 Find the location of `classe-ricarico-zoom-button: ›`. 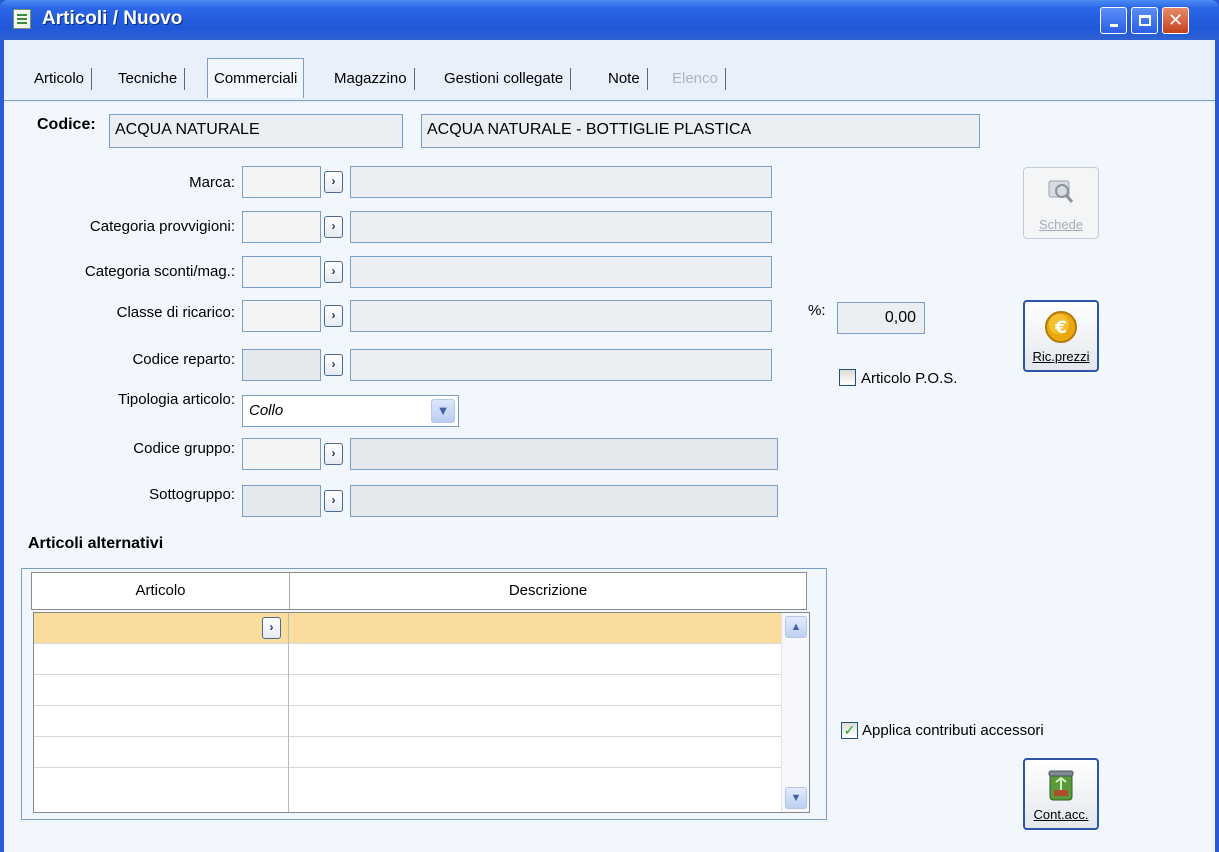

classe-ricarico-zoom-button: › is located at coordinates (333, 316).